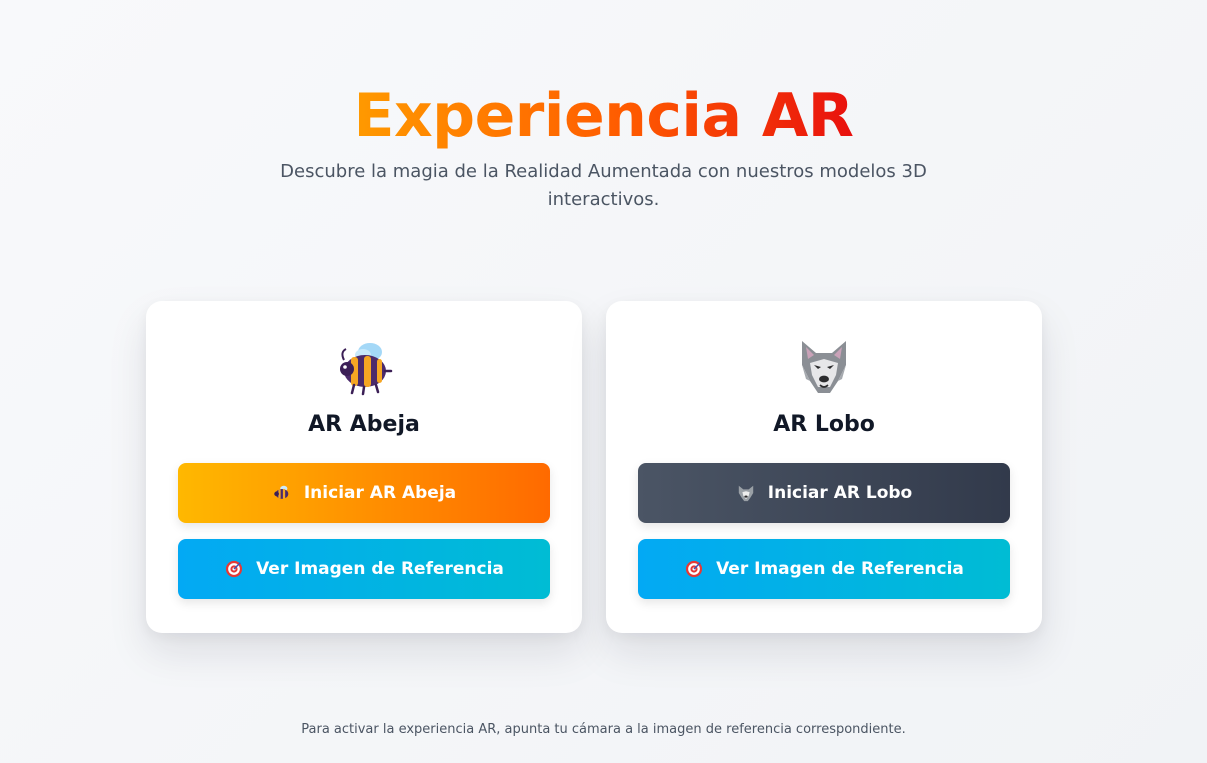 This screenshot has width=1207, height=763. I want to click on page-title: Experiencia AR, so click(603, 116).